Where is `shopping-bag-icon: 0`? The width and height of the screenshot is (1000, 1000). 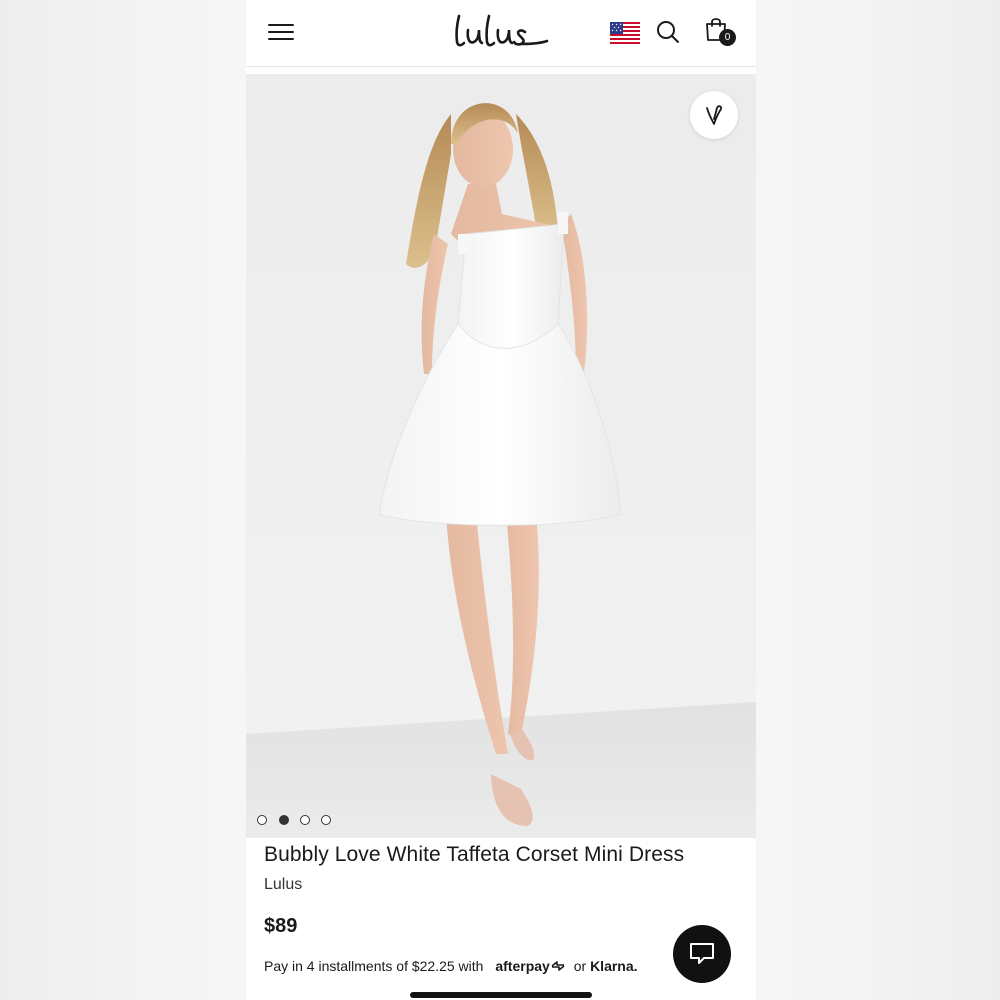
shopping-bag-icon: 0 is located at coordinates (721, 32).